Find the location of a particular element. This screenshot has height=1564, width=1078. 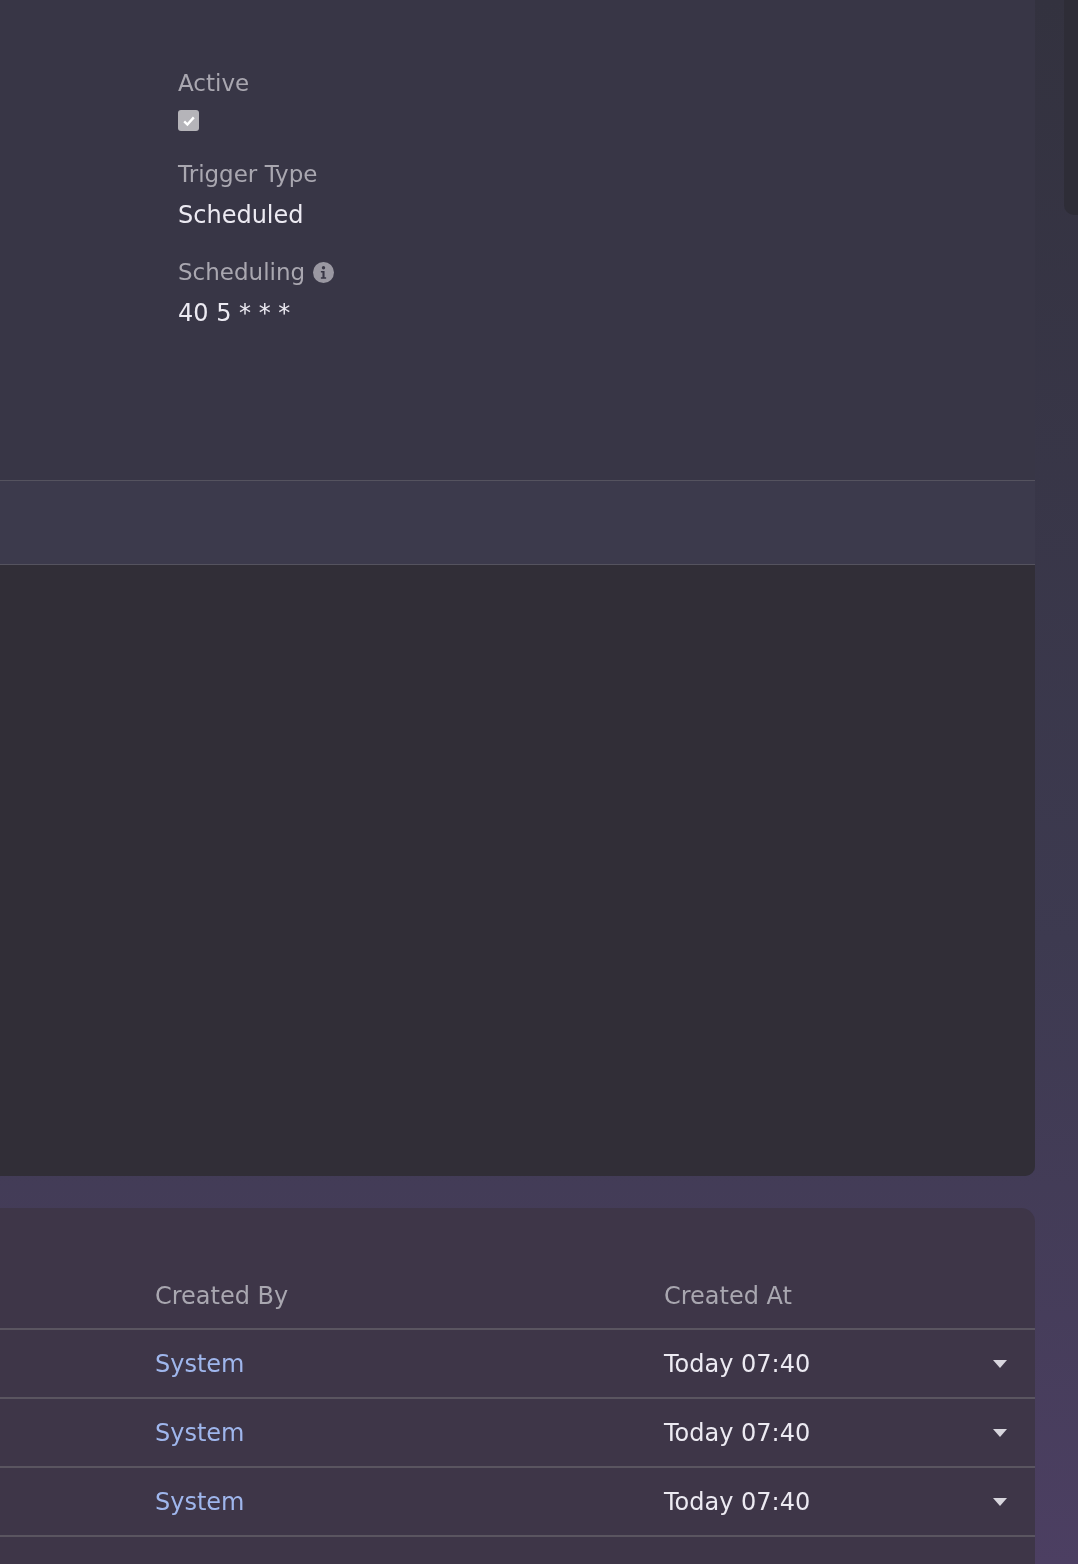

field-label: Trigger Type is located at coordinates (248, 174).